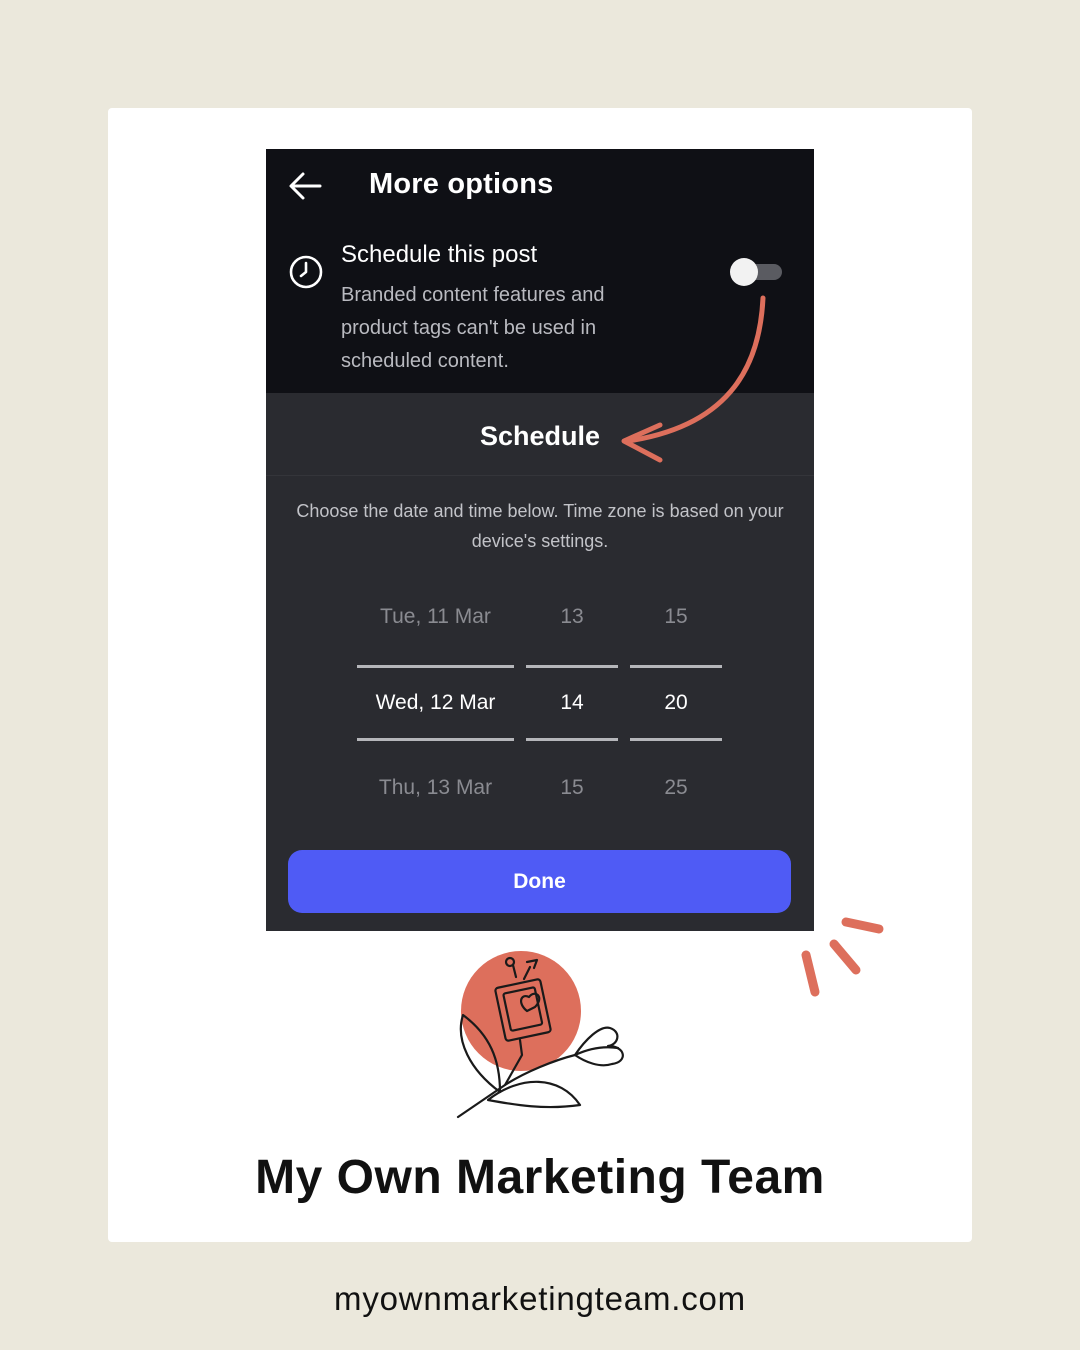  I want to click on hour-picker-column: 13 14 15, so click(572, 540).